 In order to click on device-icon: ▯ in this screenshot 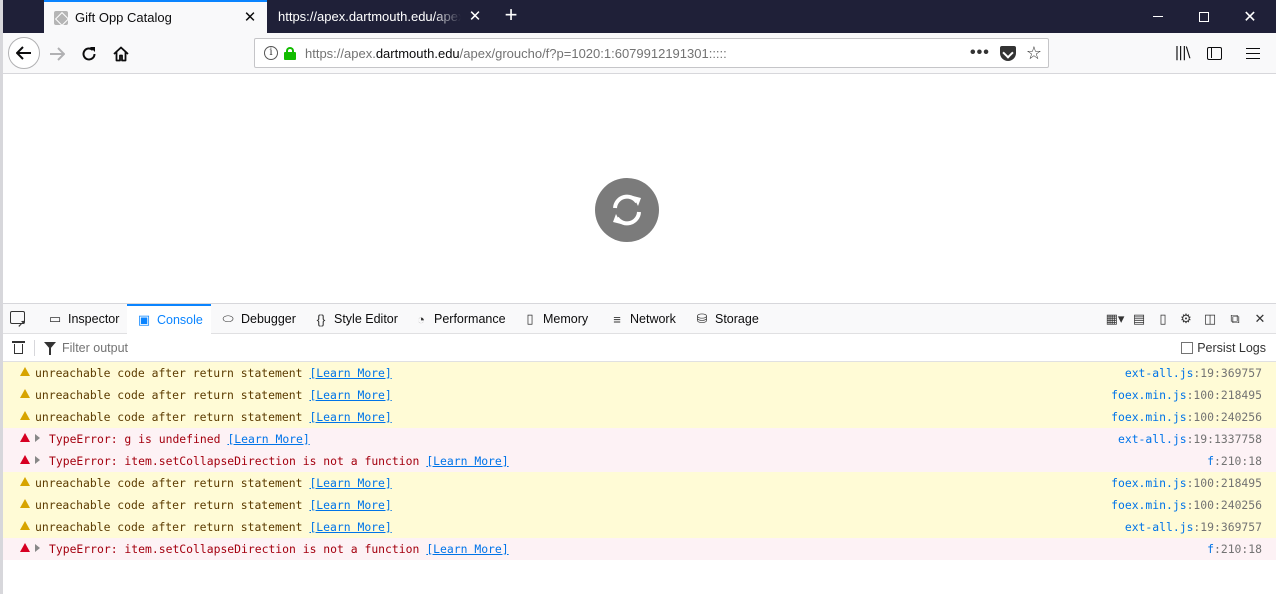, I will do `click(1163, 318)`.